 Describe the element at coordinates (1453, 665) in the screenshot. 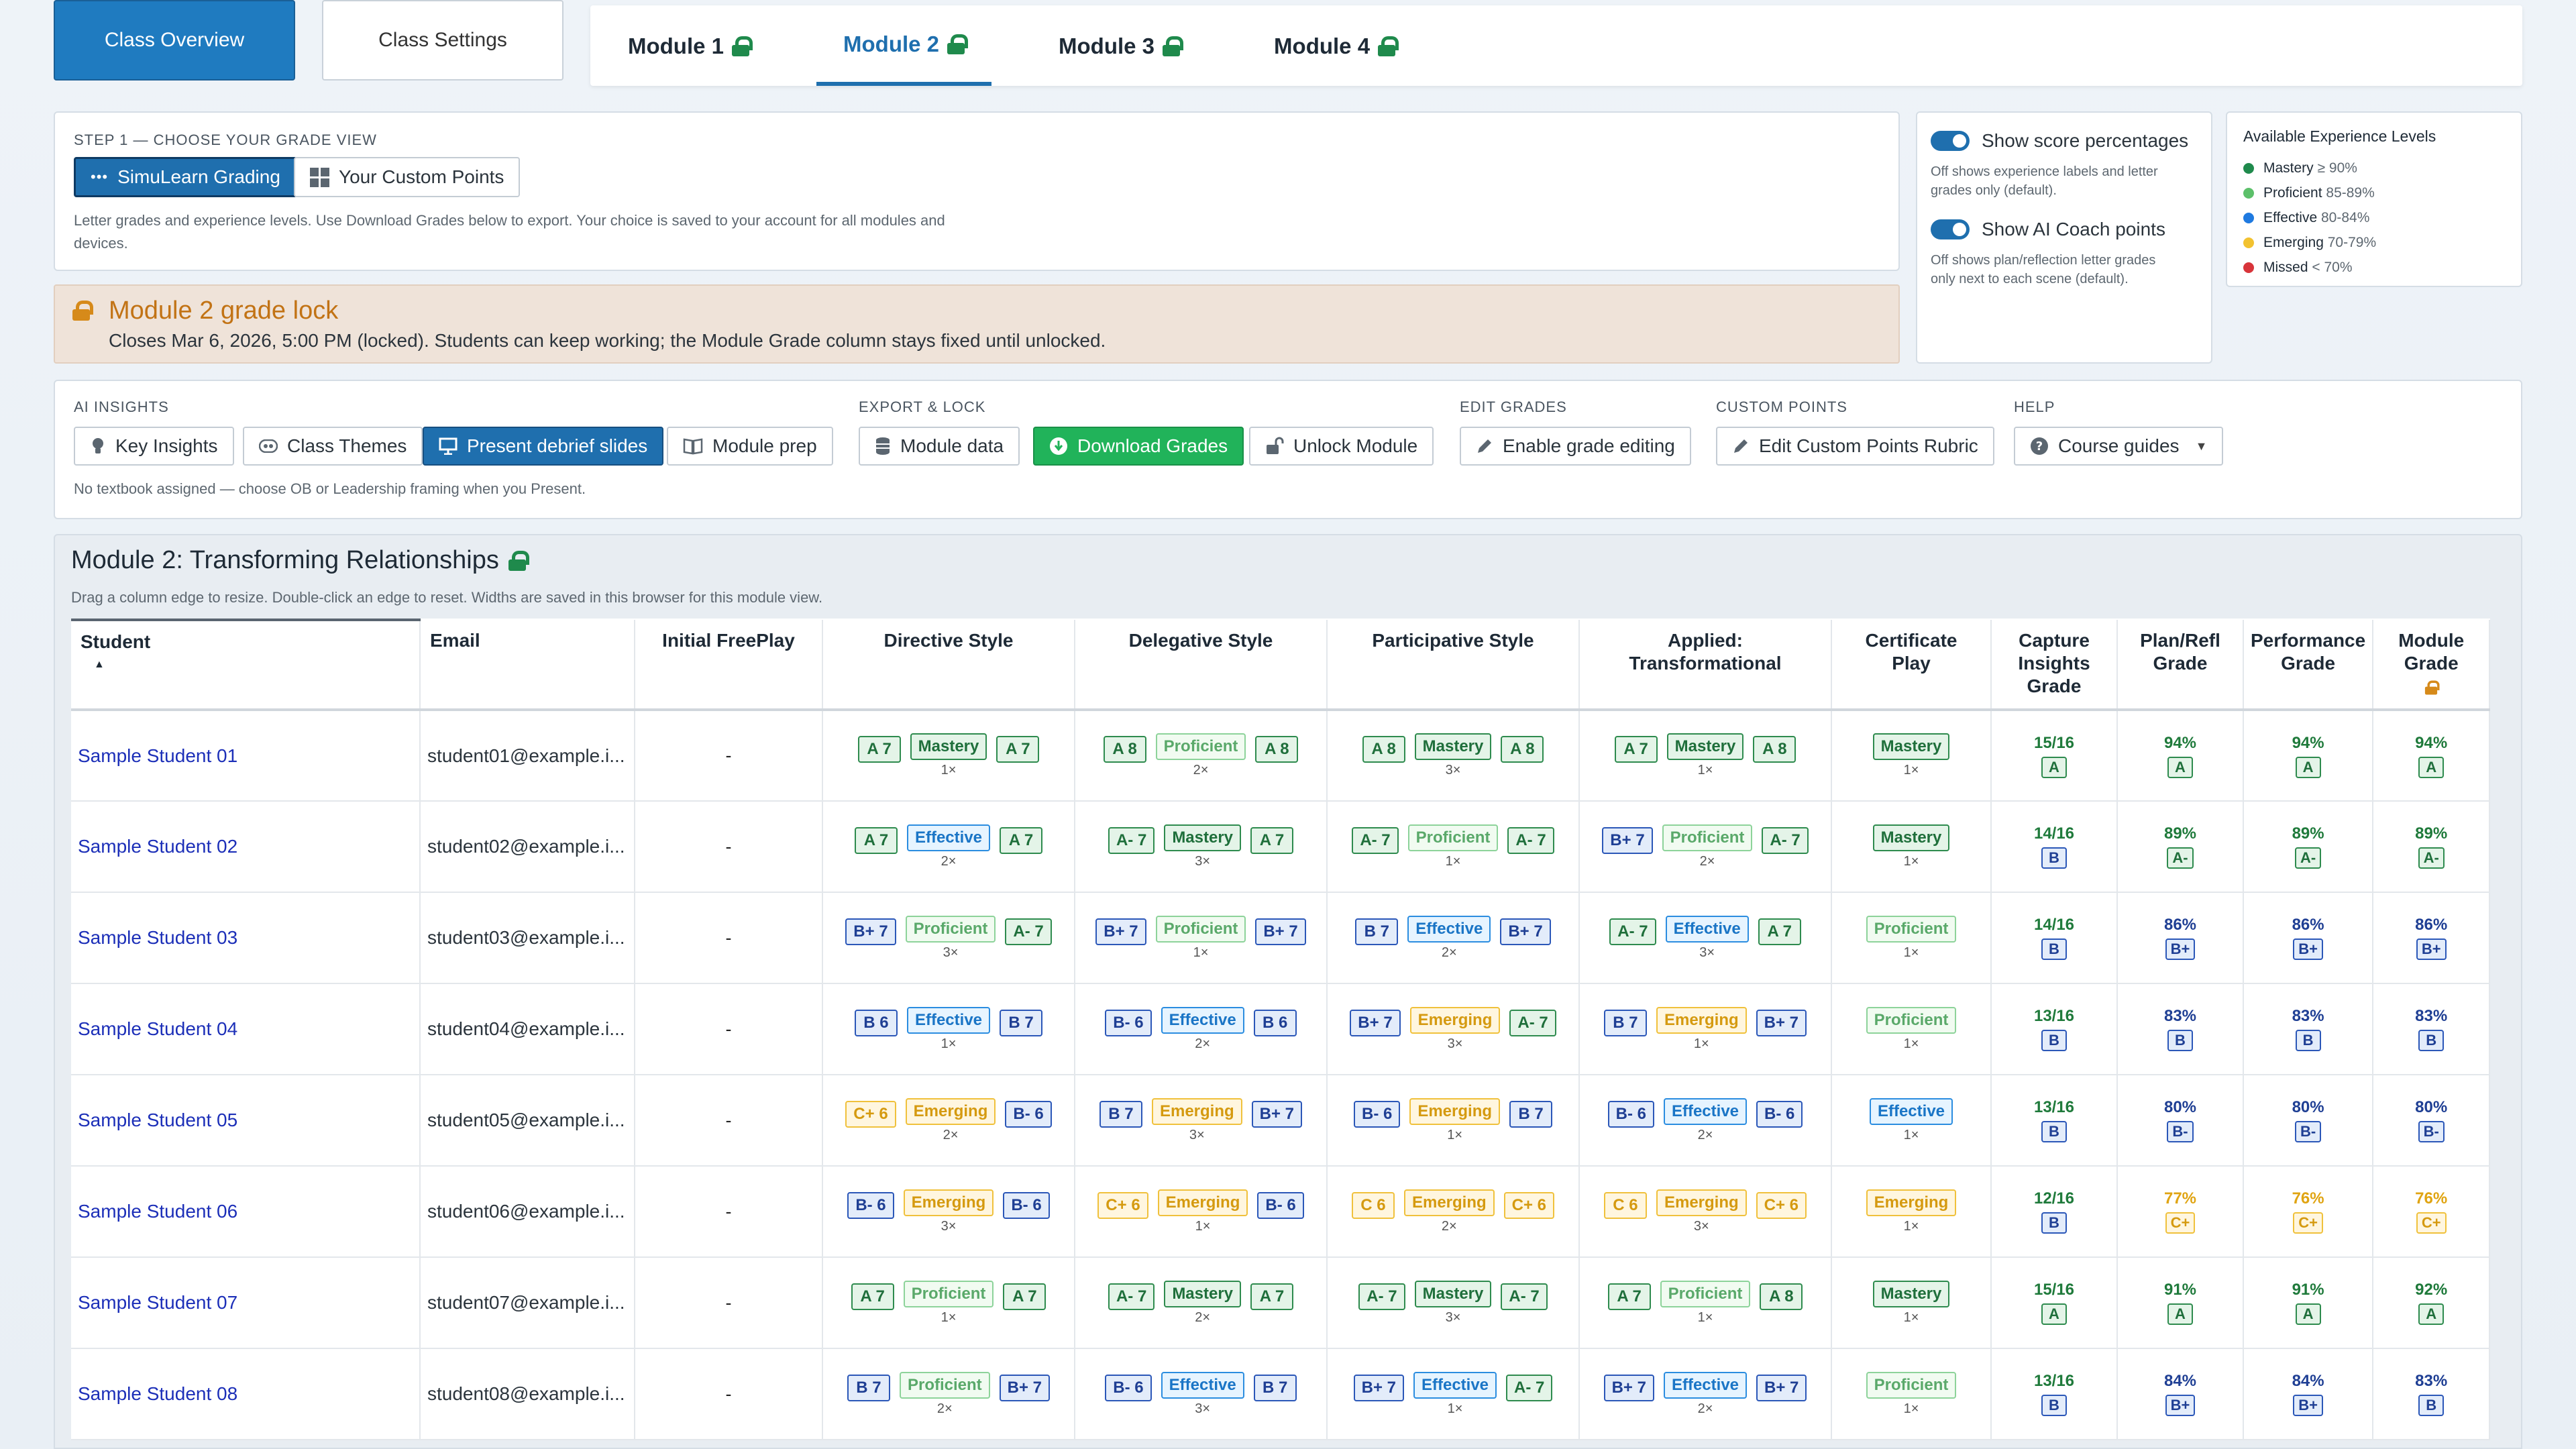

I see `col-participative-header: Participative Style` at that location.